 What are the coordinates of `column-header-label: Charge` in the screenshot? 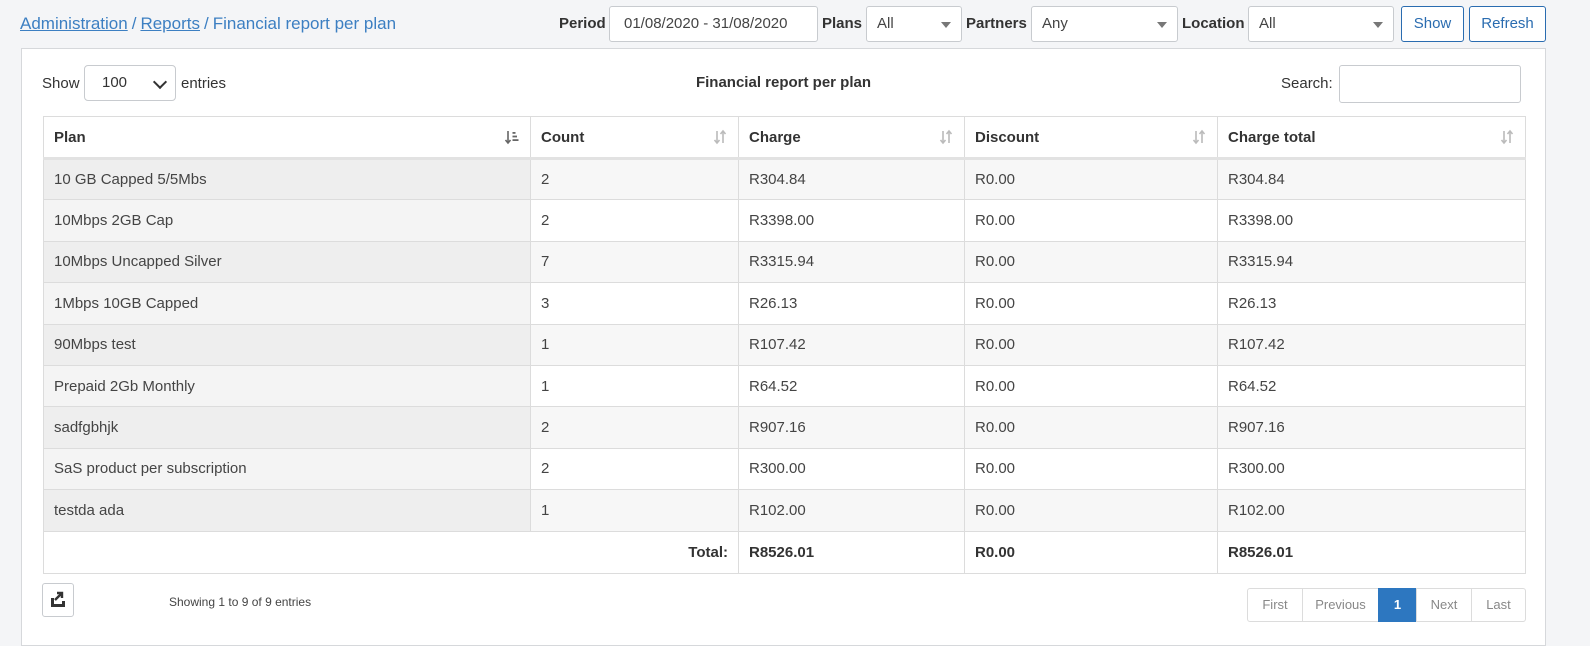 It's located at (775, 137).